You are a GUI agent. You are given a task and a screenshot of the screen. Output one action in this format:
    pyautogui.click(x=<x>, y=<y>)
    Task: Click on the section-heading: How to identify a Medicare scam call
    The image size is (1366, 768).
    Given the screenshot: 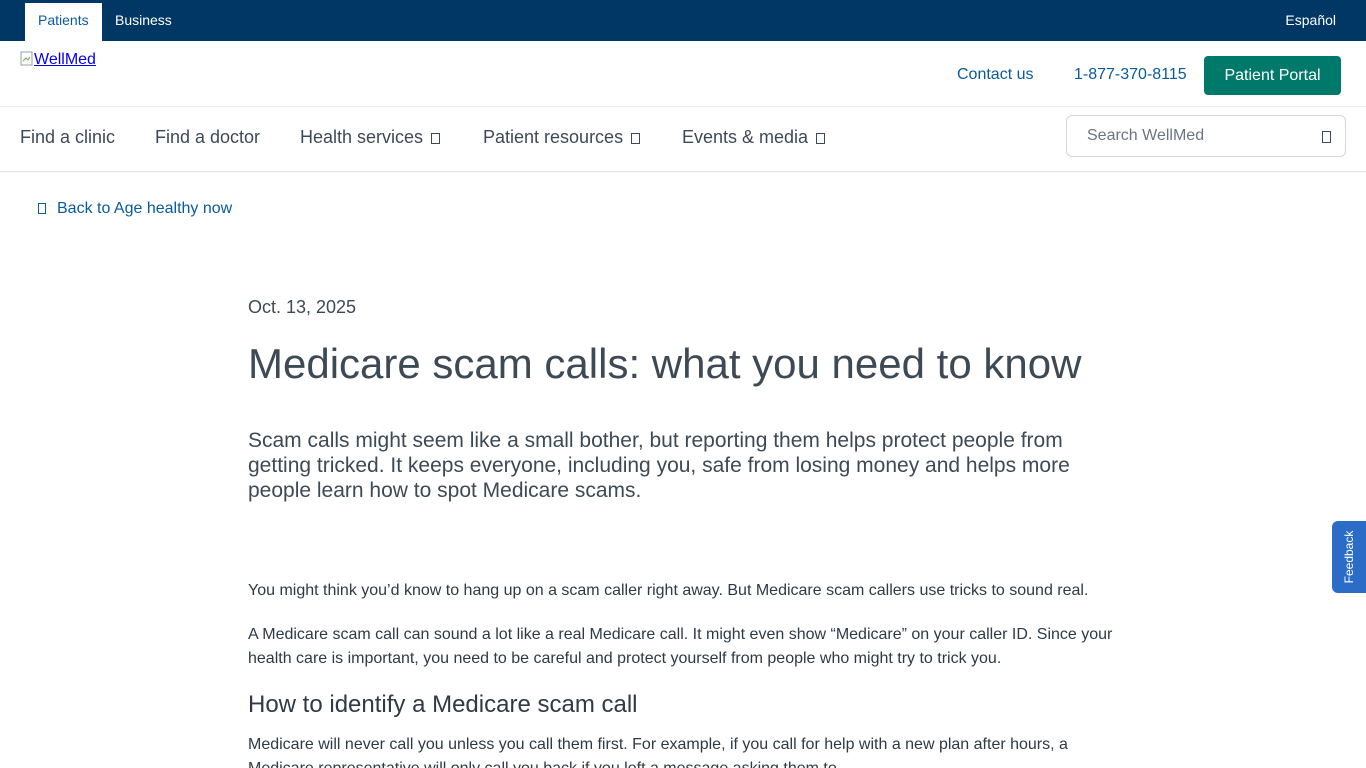 What is the action you would take?
    pyautogui.click(x=443, y=704)
    